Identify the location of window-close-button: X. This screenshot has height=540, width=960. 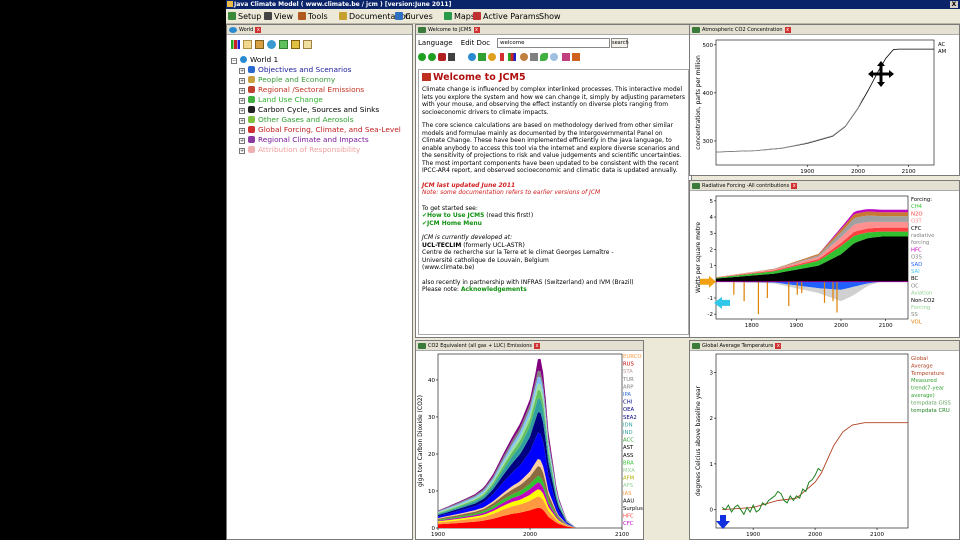
(954, 4).